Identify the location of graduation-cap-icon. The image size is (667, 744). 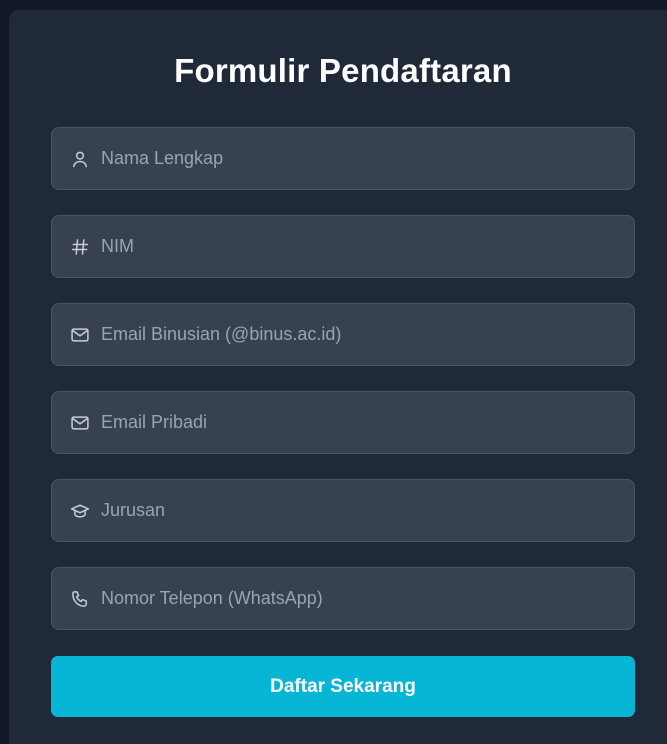
(80, 511).